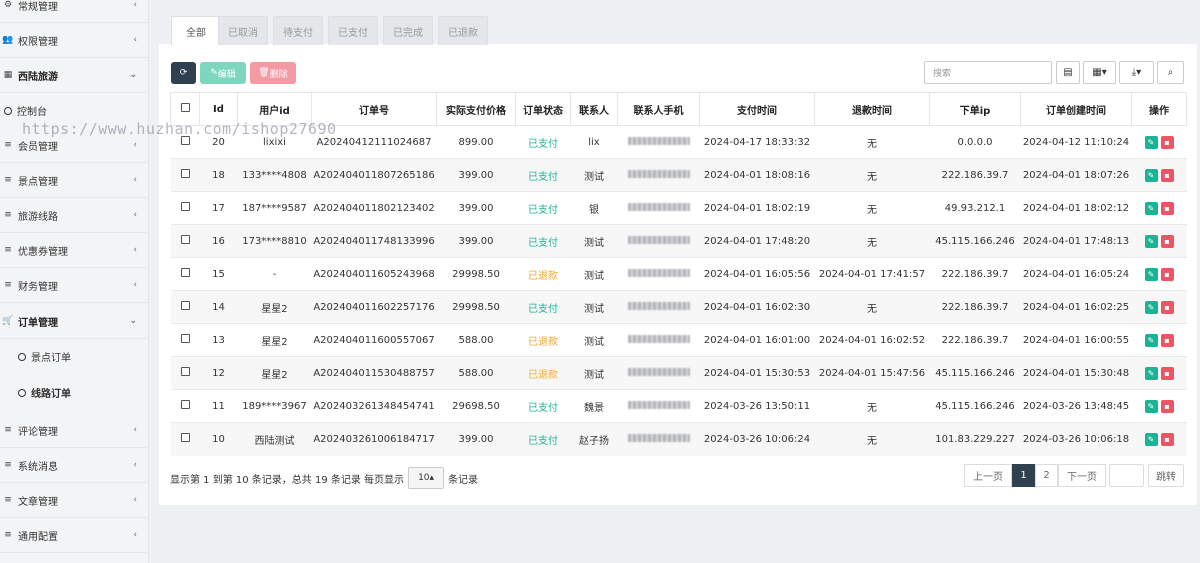 The image size is (1200, 563). I want to click on col-header: 实际支付价格, so click(476, 109).